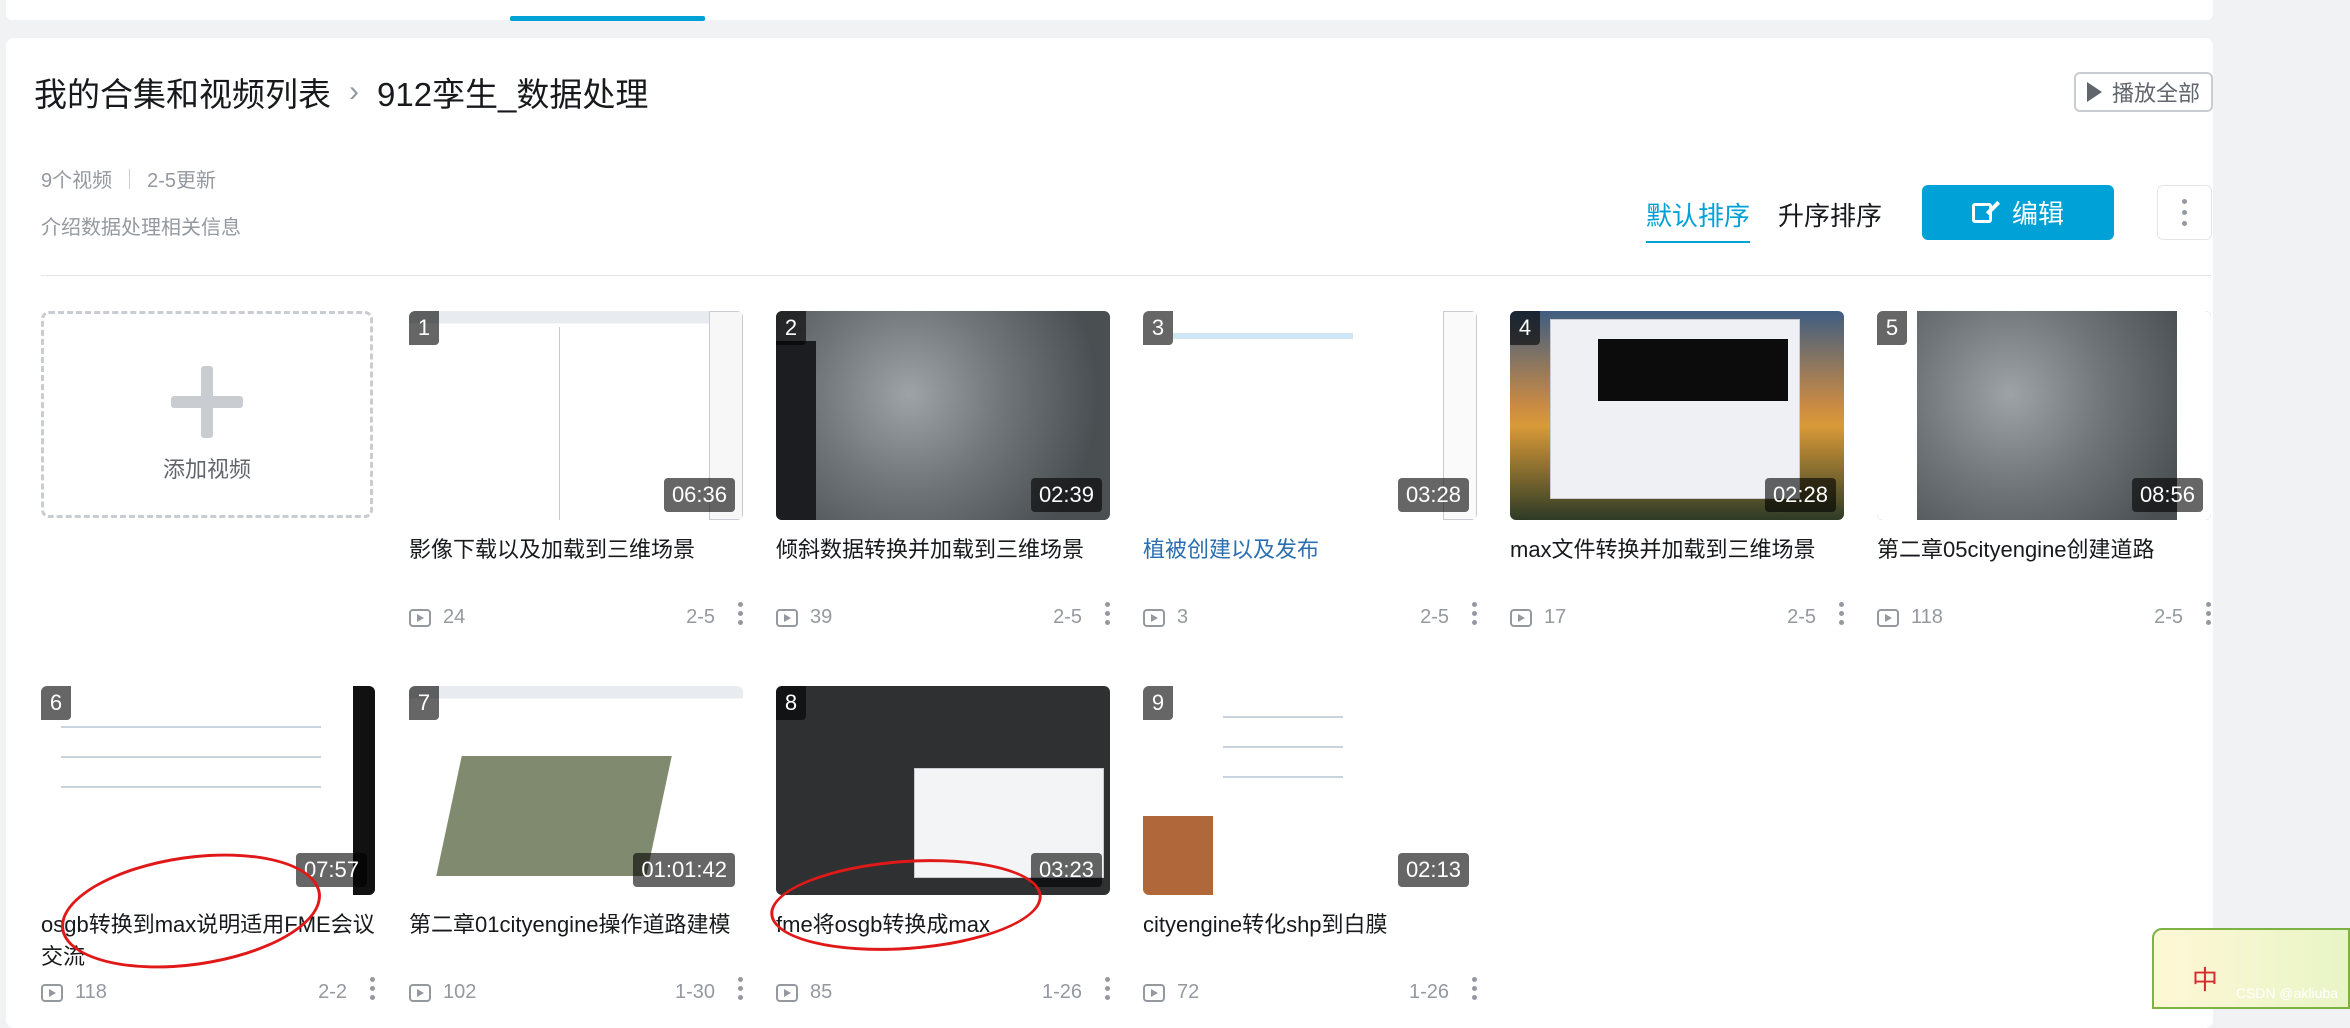 This screenshot has width=2350, height=1028. I want to click on video-title: 第二章05cityengine创建道路, so click(2044, 566).